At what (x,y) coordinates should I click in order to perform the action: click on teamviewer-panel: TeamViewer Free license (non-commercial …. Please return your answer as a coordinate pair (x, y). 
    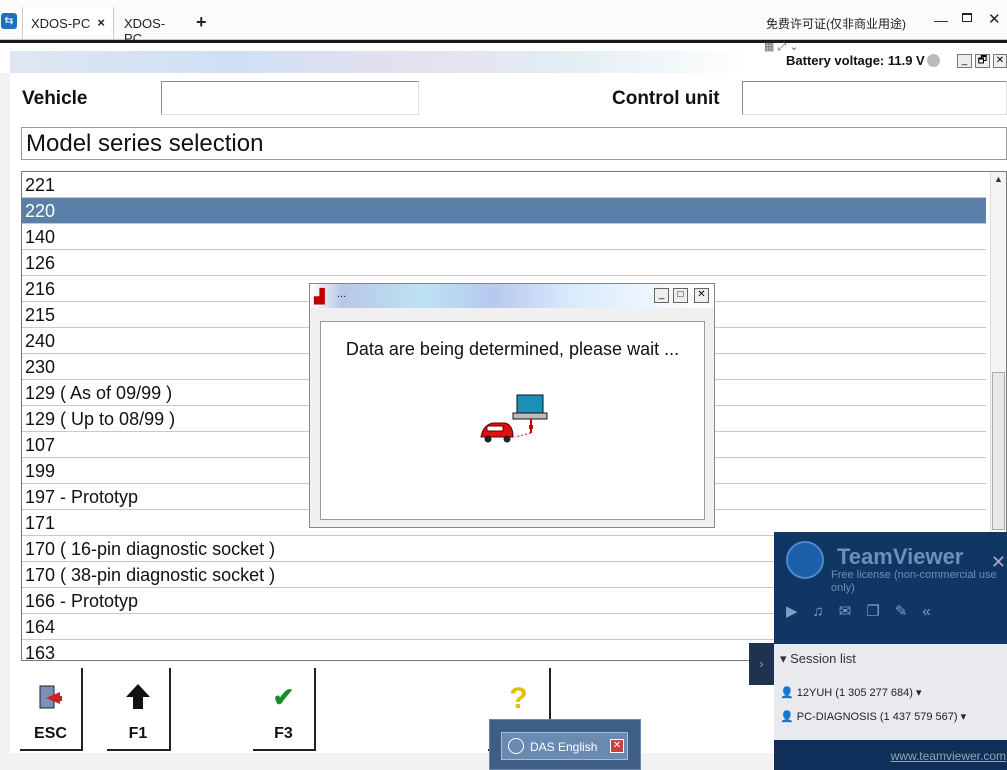
    Looking at the image, I should click on (890, 651).